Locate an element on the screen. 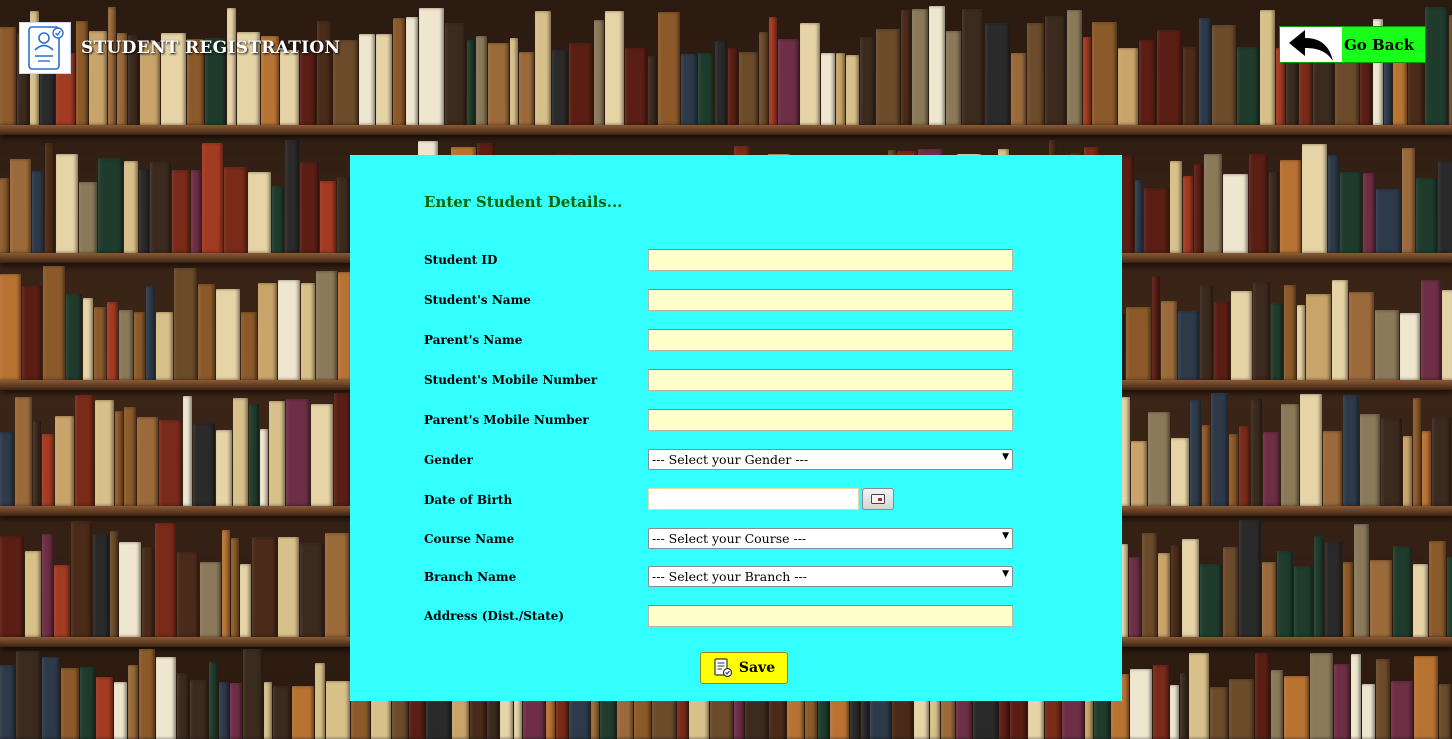 This screenshot has width=1452, height=739. date-of-birth-input is located at coordinates (753, 499).